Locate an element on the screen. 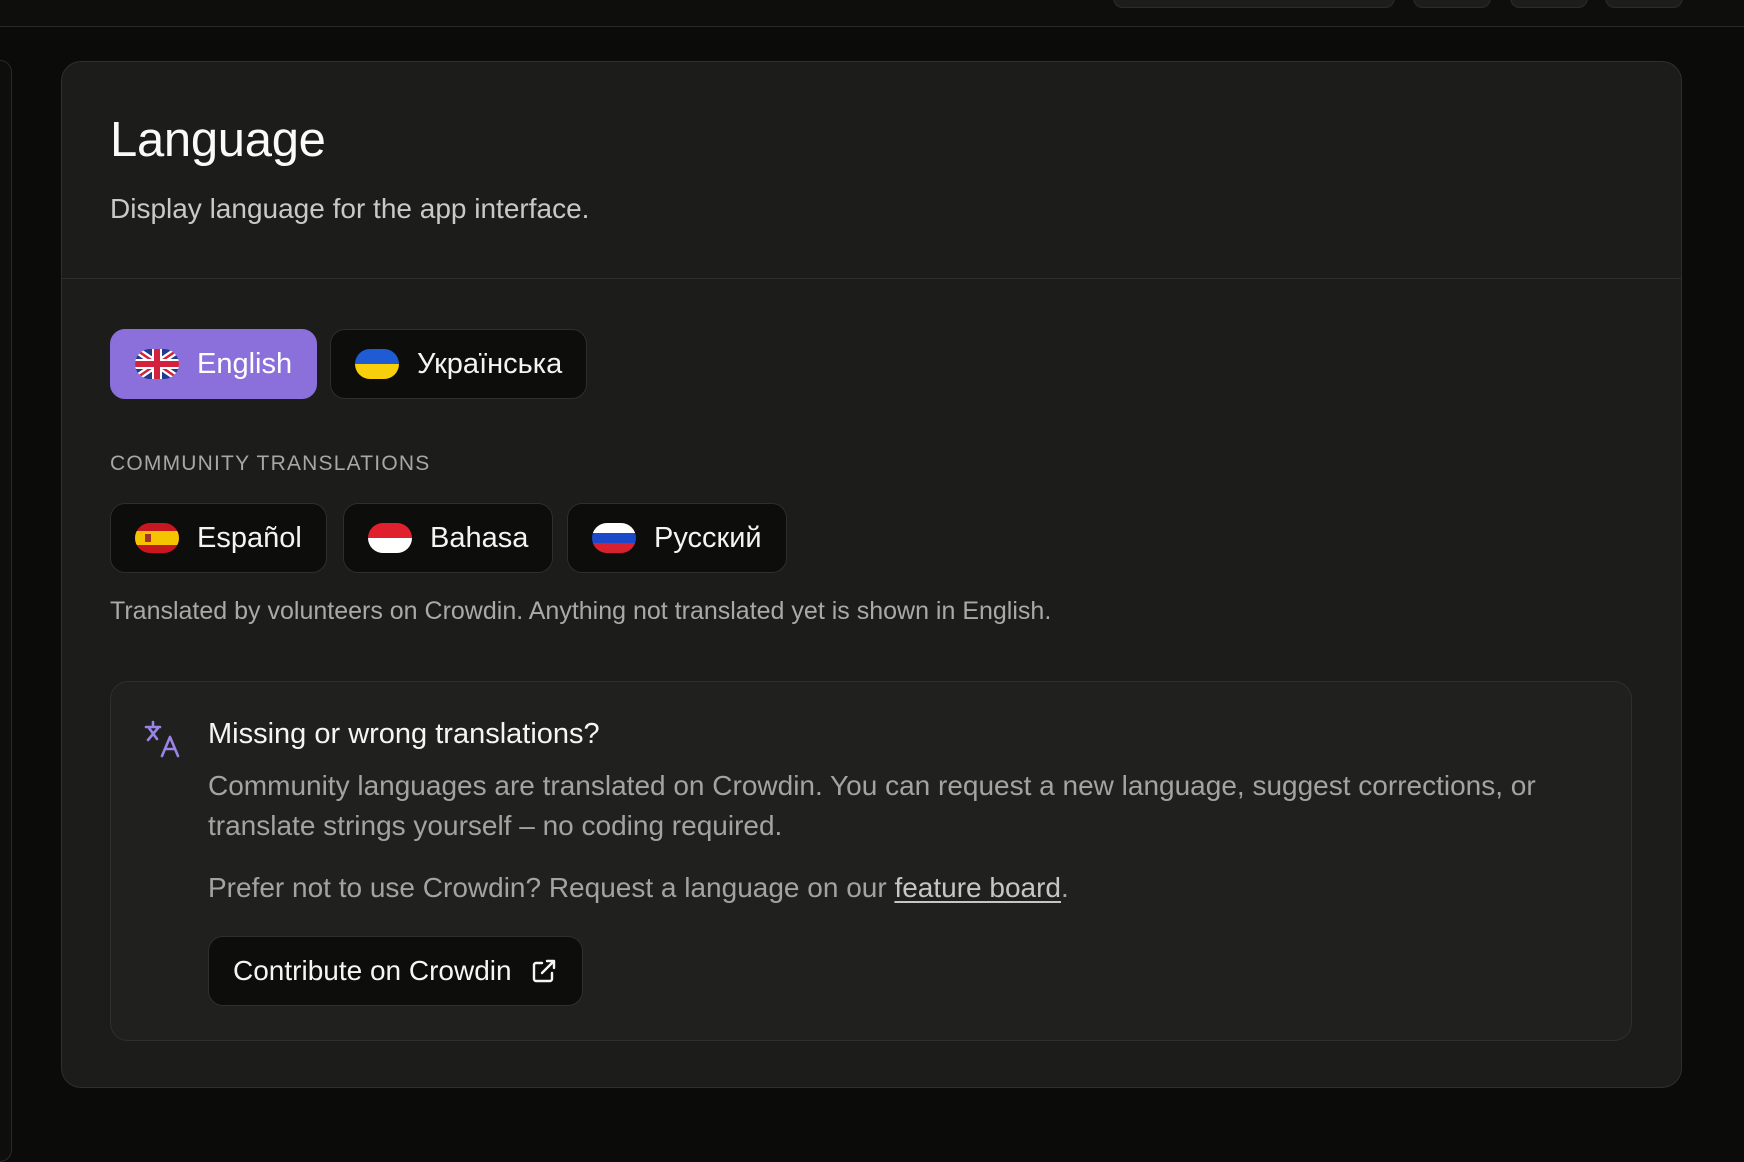  language-label: Русский is located at coordinates (708, 537).